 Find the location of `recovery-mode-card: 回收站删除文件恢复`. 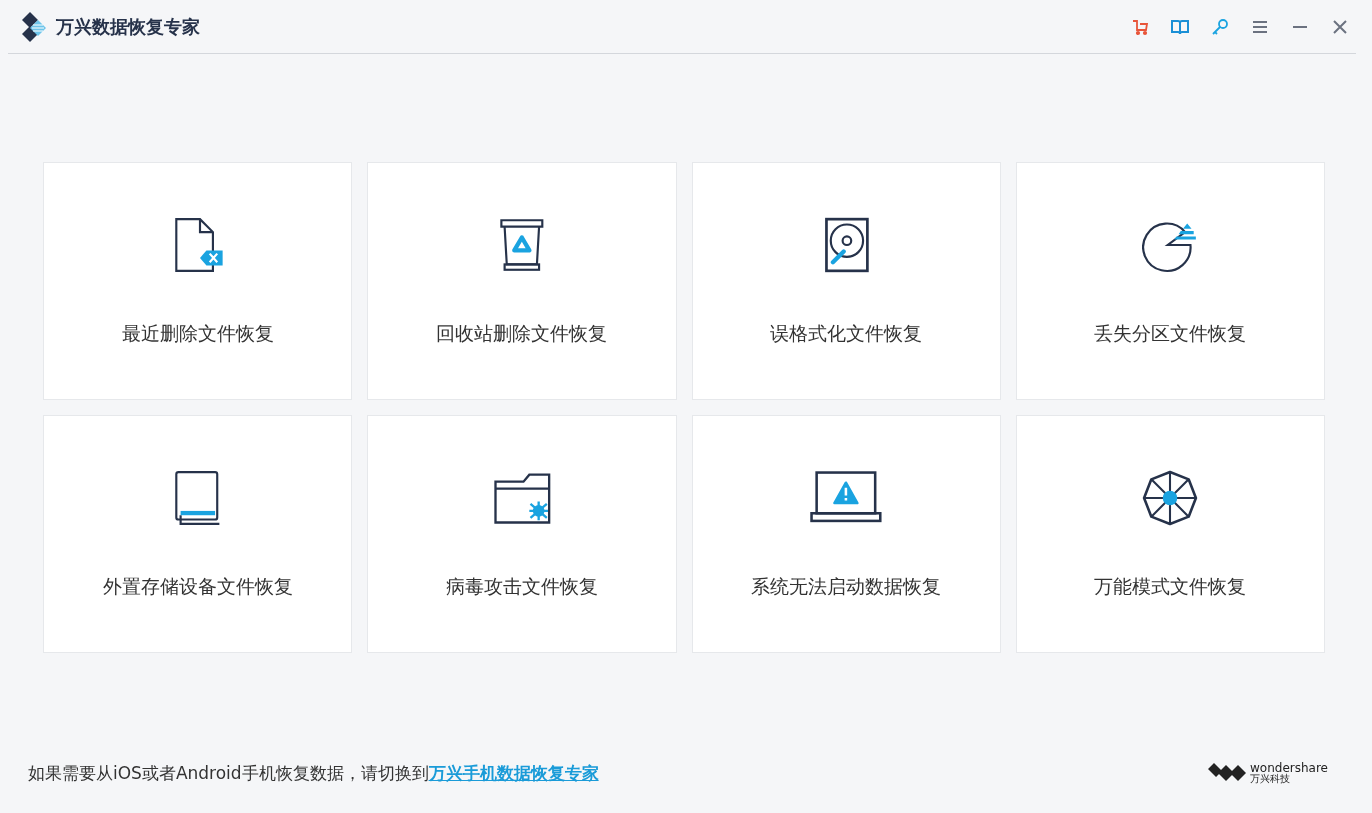

recovery-mode-card: 回收站删除文件恢复 is located at coordinates (522, 281).